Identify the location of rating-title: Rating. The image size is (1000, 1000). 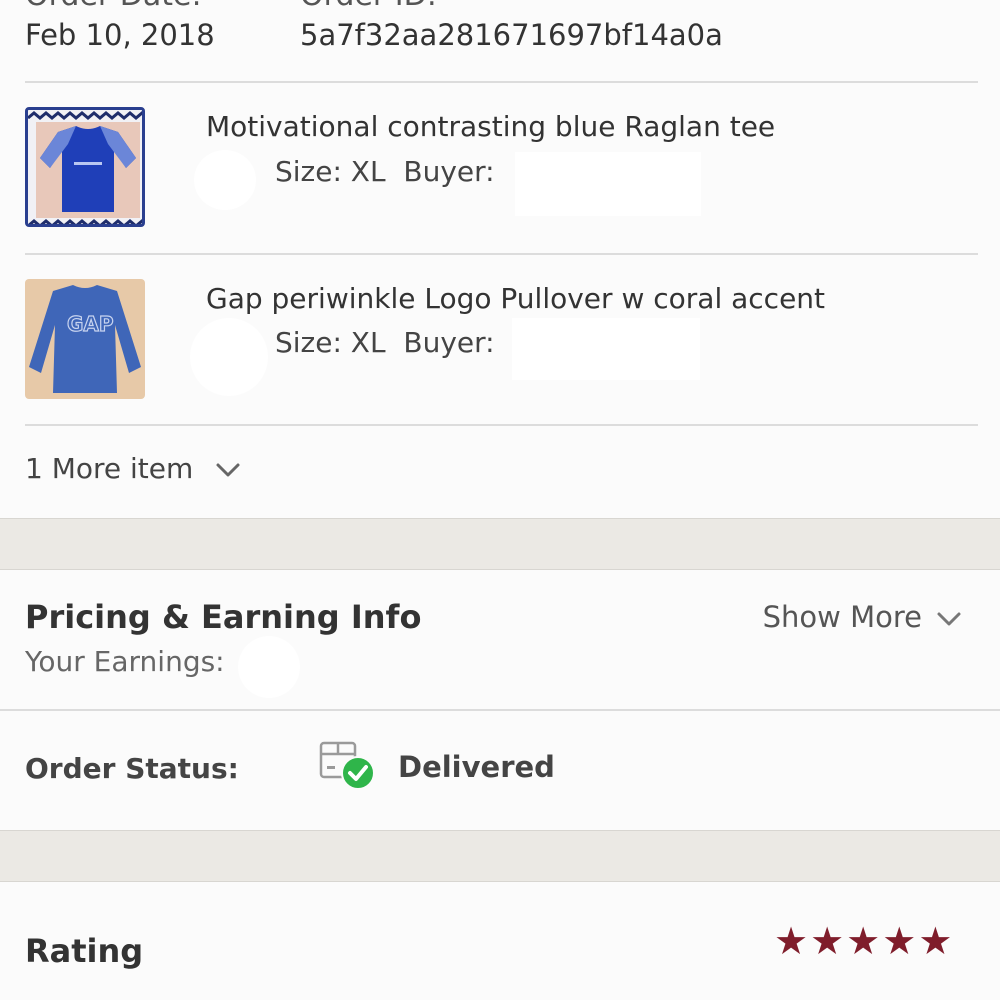
(84, 951).